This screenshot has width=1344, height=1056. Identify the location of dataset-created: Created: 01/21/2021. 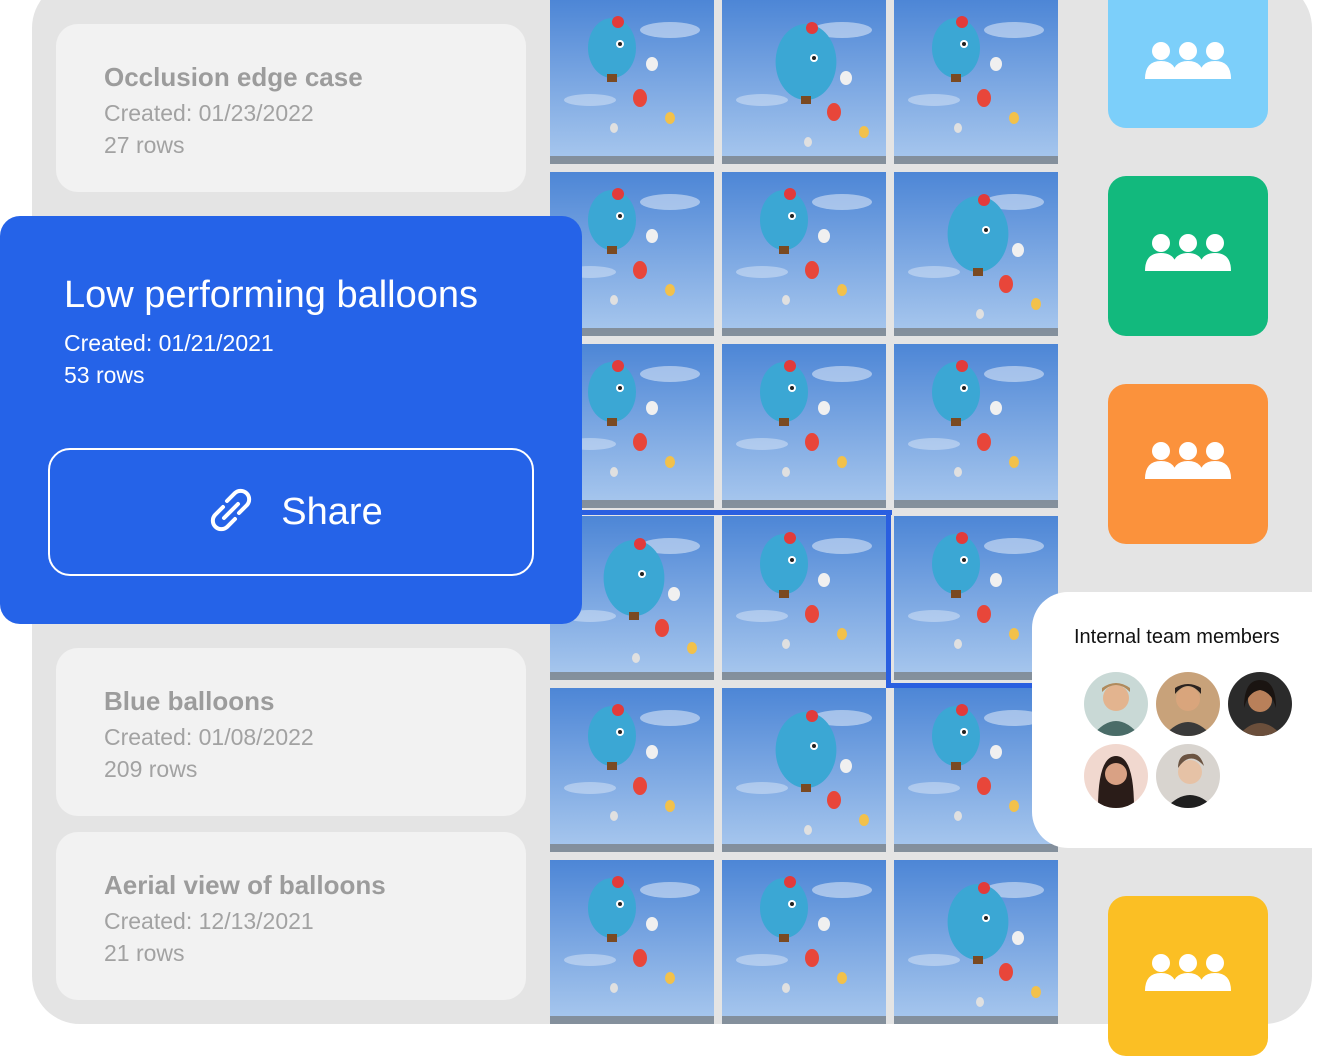
(169, 343).